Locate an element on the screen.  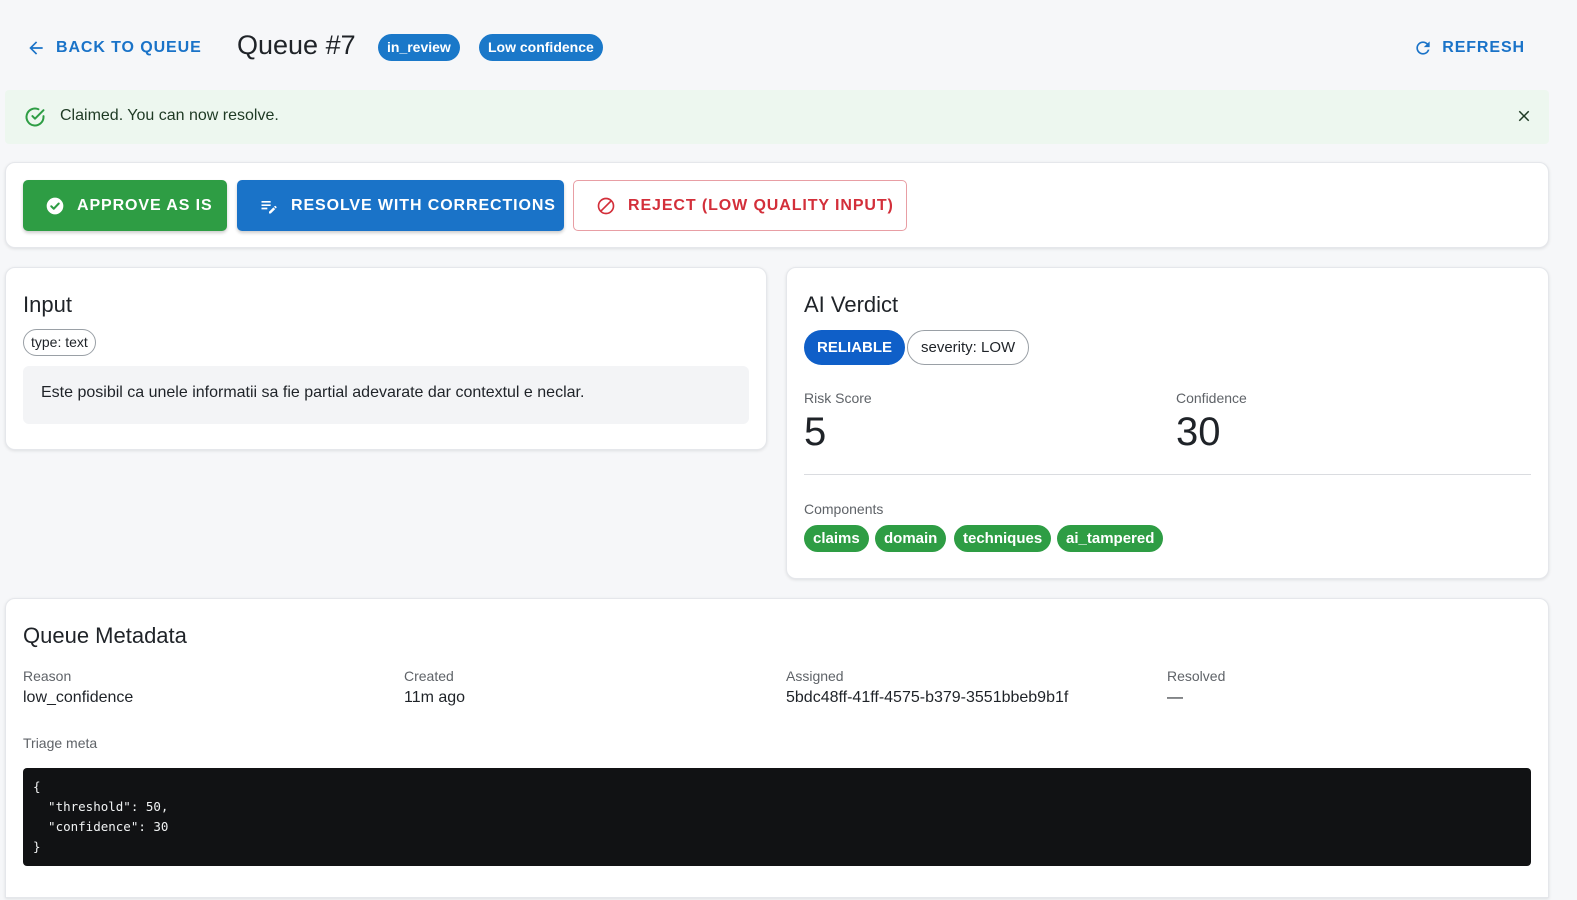
confidence-label: Confidence is located at coordinates (1211, 398).